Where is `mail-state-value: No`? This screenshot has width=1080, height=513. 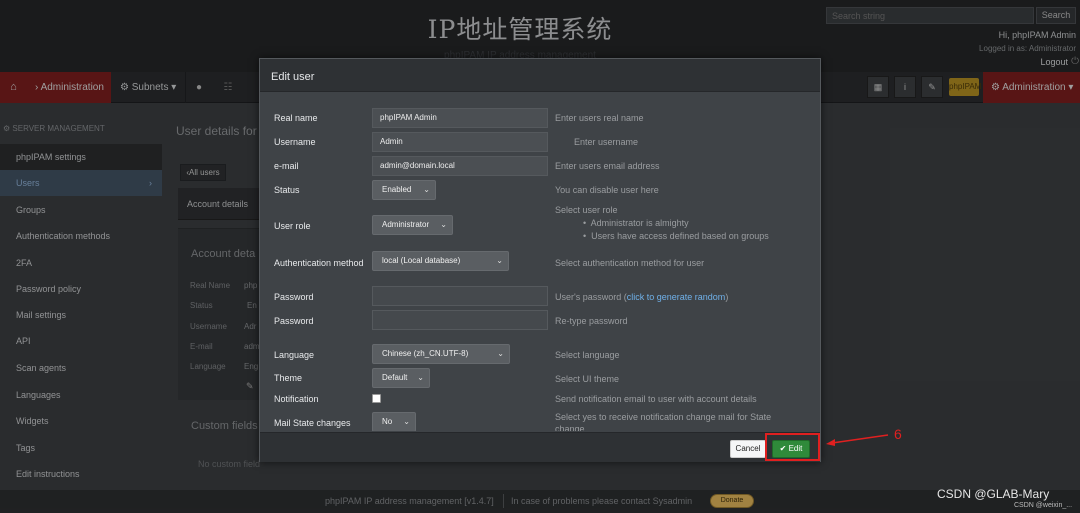
mail-state-value: No is located at coordinates (387, 421).